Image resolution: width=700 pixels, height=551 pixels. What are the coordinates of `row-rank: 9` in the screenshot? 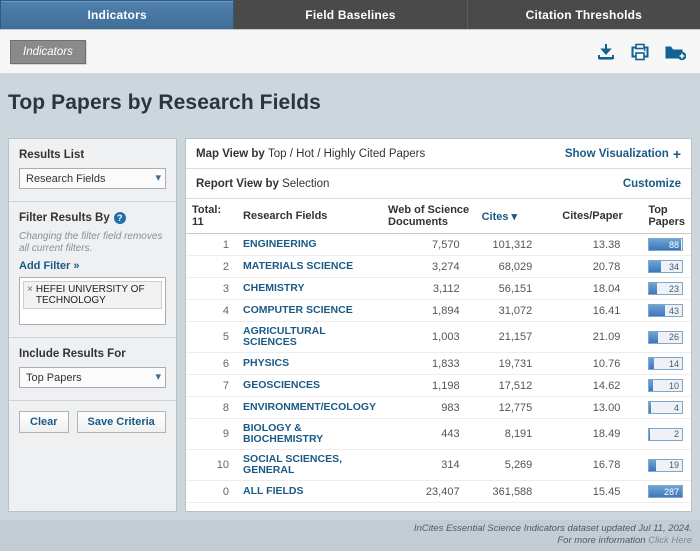 It's located at (212, 434).